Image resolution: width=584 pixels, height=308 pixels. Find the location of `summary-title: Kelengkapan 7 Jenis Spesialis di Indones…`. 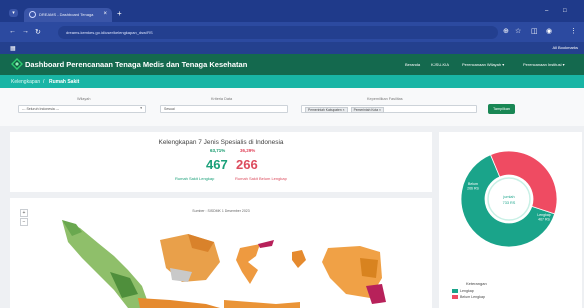

summary-title: Kelengkapan 7 Jenis Spesialis di Indones… is located at coordinates (221, 142).